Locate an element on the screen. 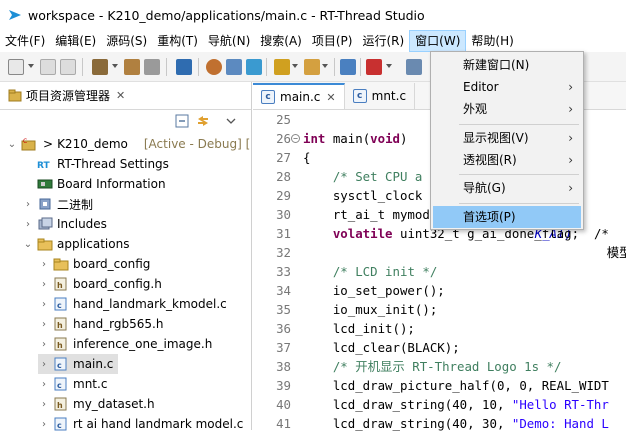 This screenshot has width=626, height=434. tree-item-inference-one-image-h: › h inference_one_image.h is located at coordinates (125, 344).